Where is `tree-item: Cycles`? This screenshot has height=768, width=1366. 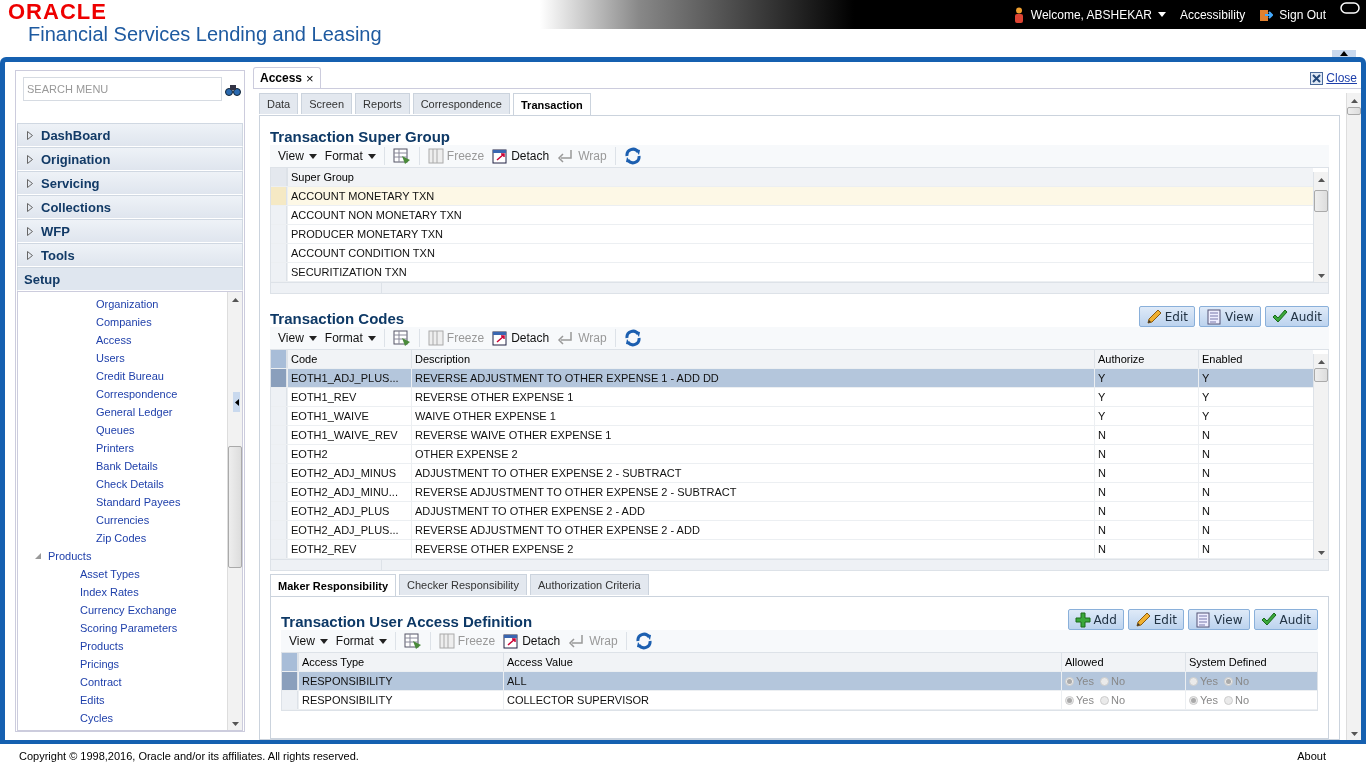
tree-item: Cycles is located at coordinates (122, 718).